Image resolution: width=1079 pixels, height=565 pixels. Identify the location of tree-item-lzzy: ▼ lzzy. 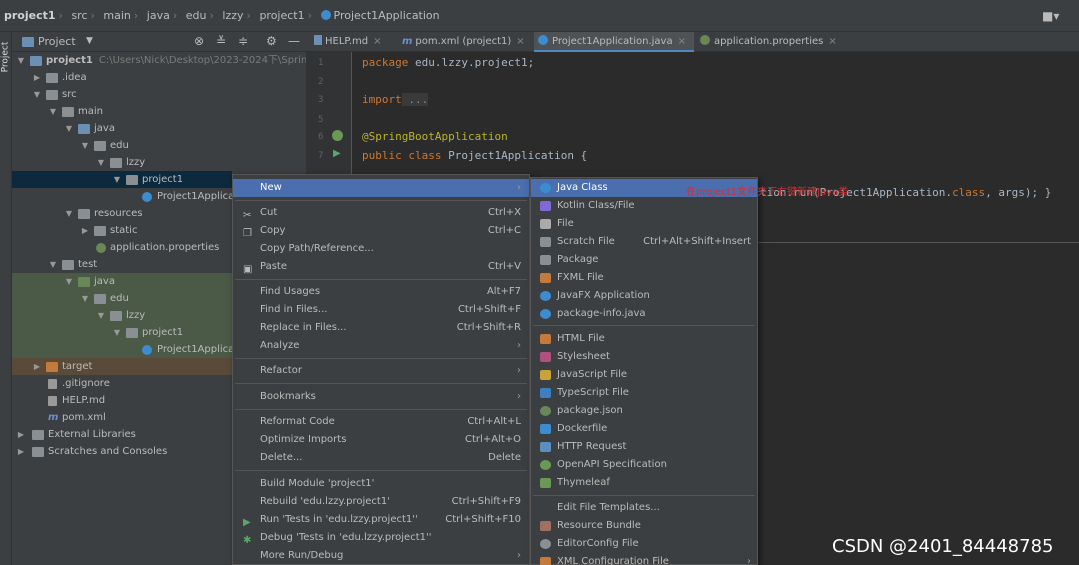
(159, 162).